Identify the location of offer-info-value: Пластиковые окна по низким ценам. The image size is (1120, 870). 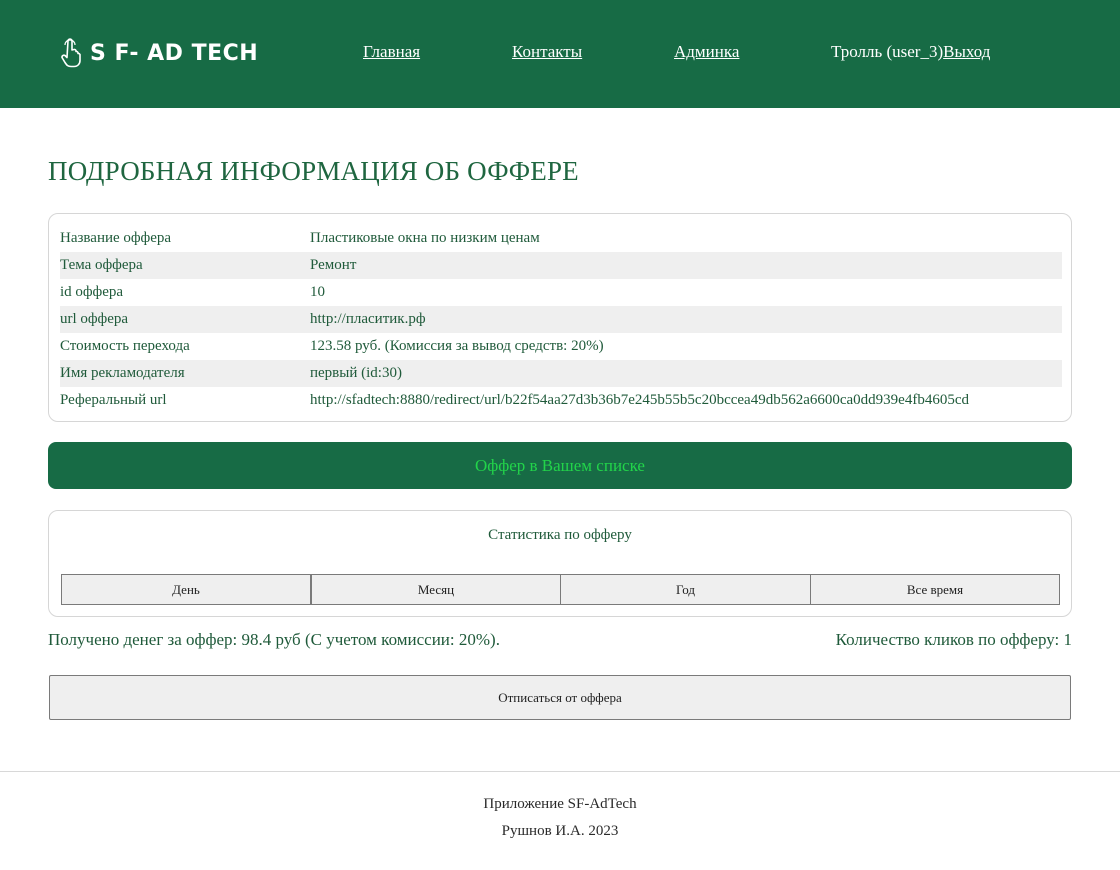
(425, 238).